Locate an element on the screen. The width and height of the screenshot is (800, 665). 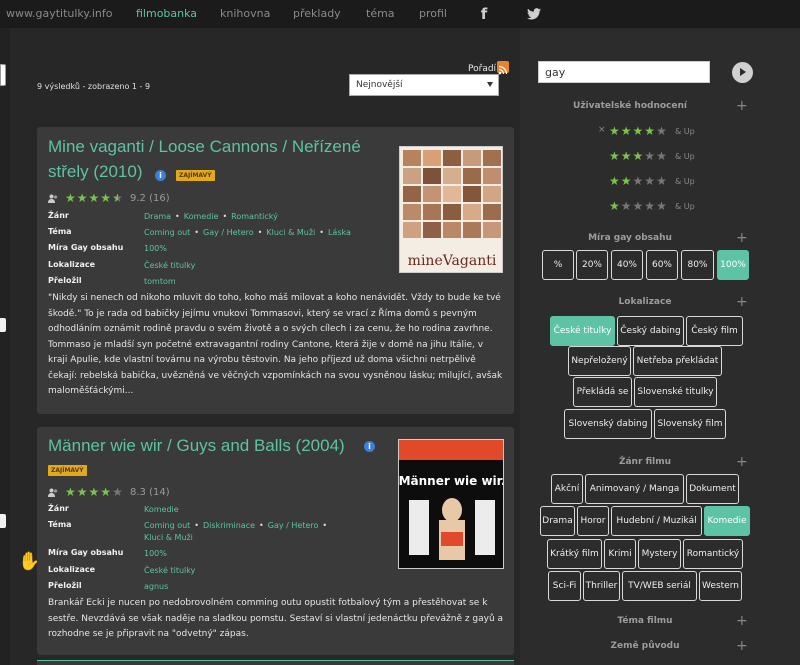
rss-icon is located at coordinates (503, 68).